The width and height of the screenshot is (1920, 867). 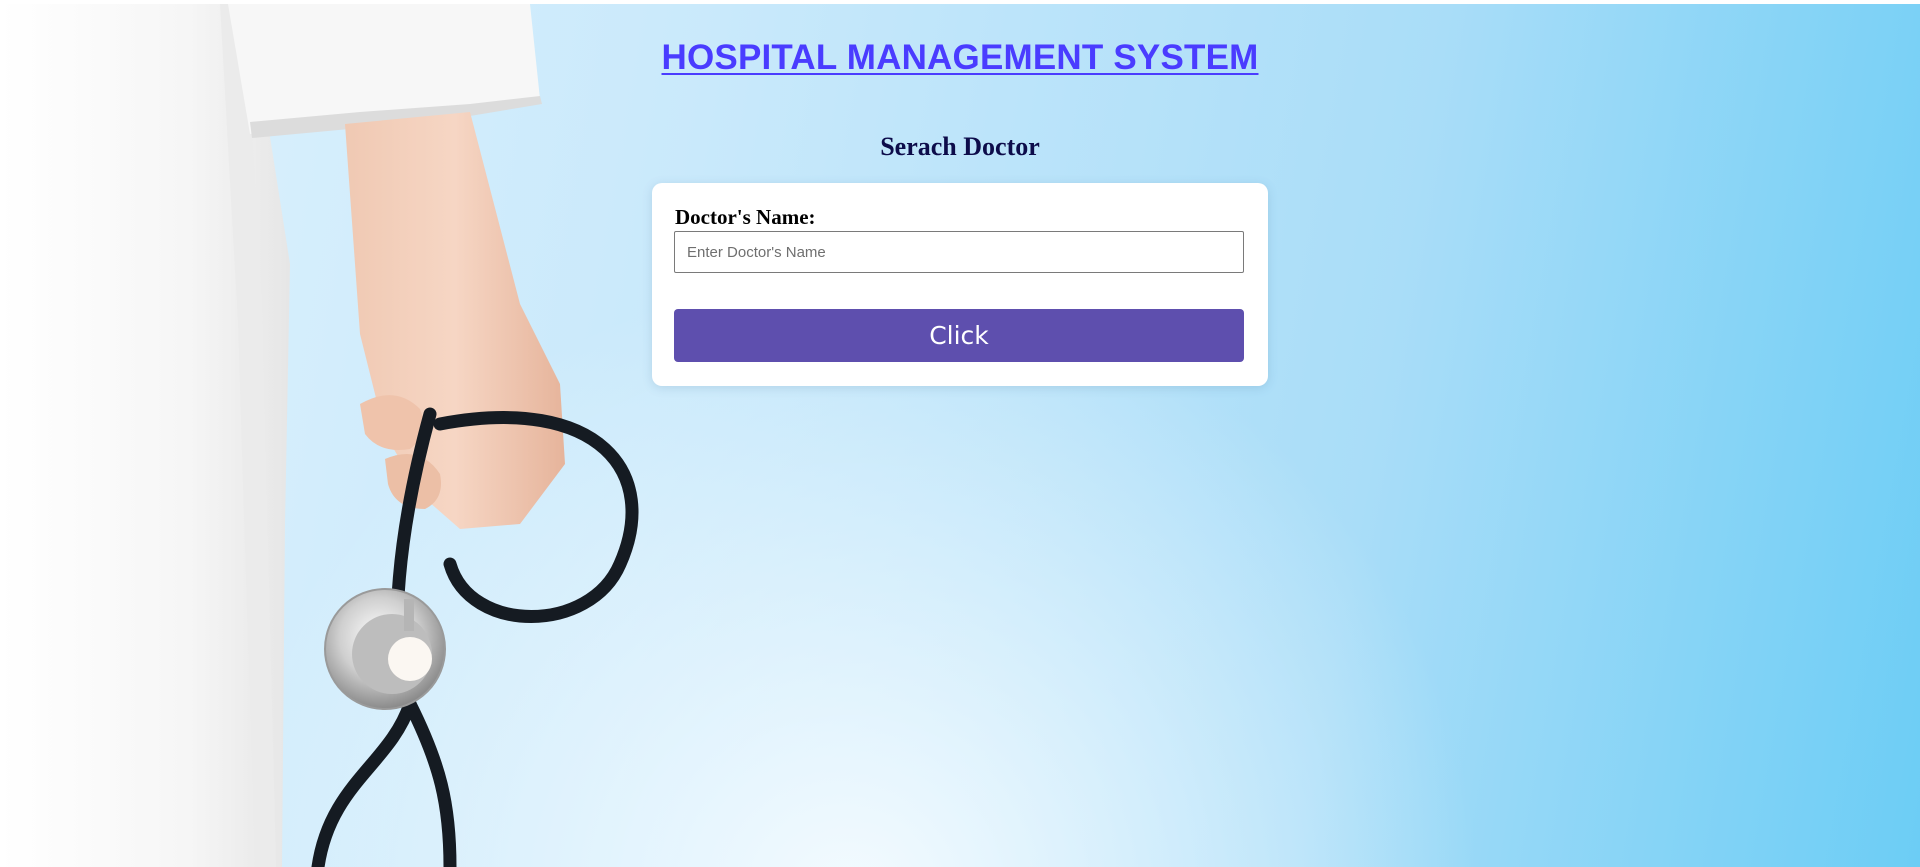 I want to click on app-title-link: HOSPITAL MANAGEMENT SYSTEM, so click(x=960, y=58).